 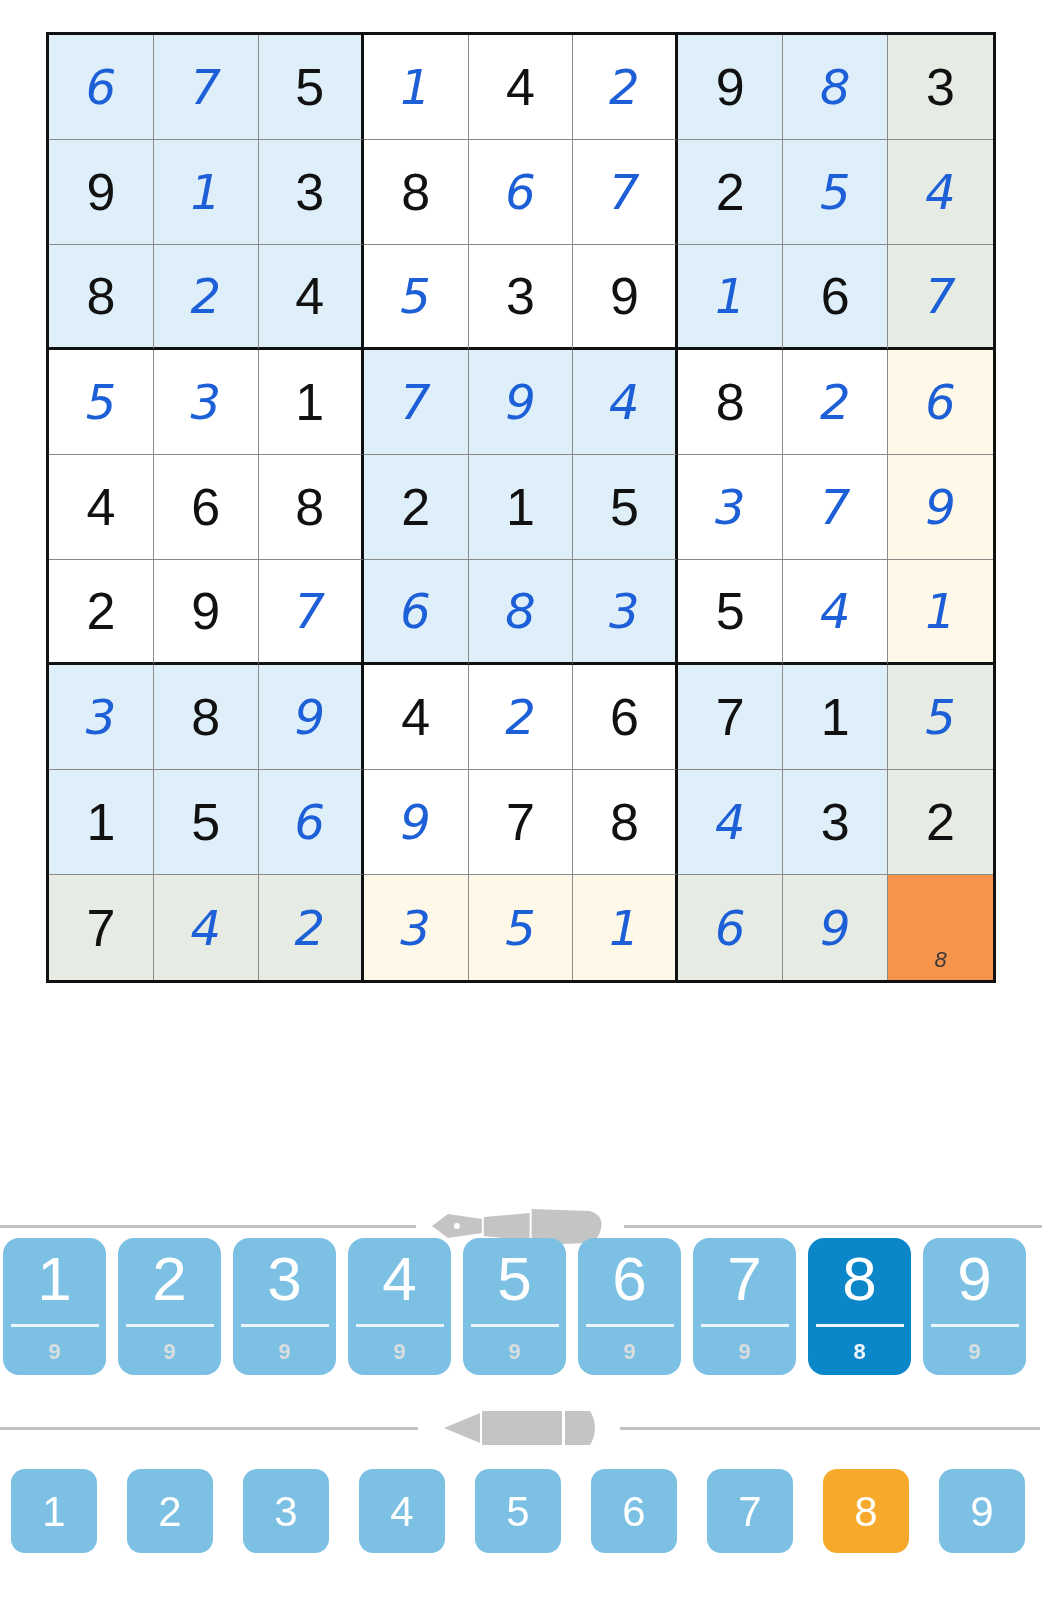 What do you see at coordinates (859, 1306) in the screenshot?
I see `digit-button: 8 8` at bounding box center [859, 1306].